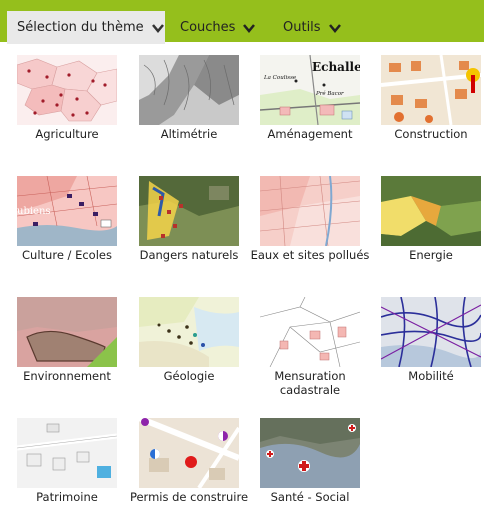 This screenshot has width=484, height=522. What do you see at coordinates (189, 211) in the screenshot?
I see `dangers-naturels-map-thumbnail` at bounding box center [189, 211].